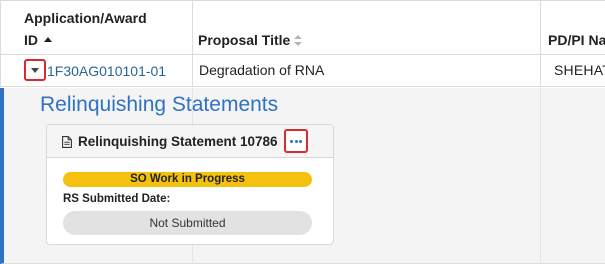 The height and width of the screenshot is (264, 605). I want to click on card-header: Relinquishing Statement 10786, so click(190, 141).